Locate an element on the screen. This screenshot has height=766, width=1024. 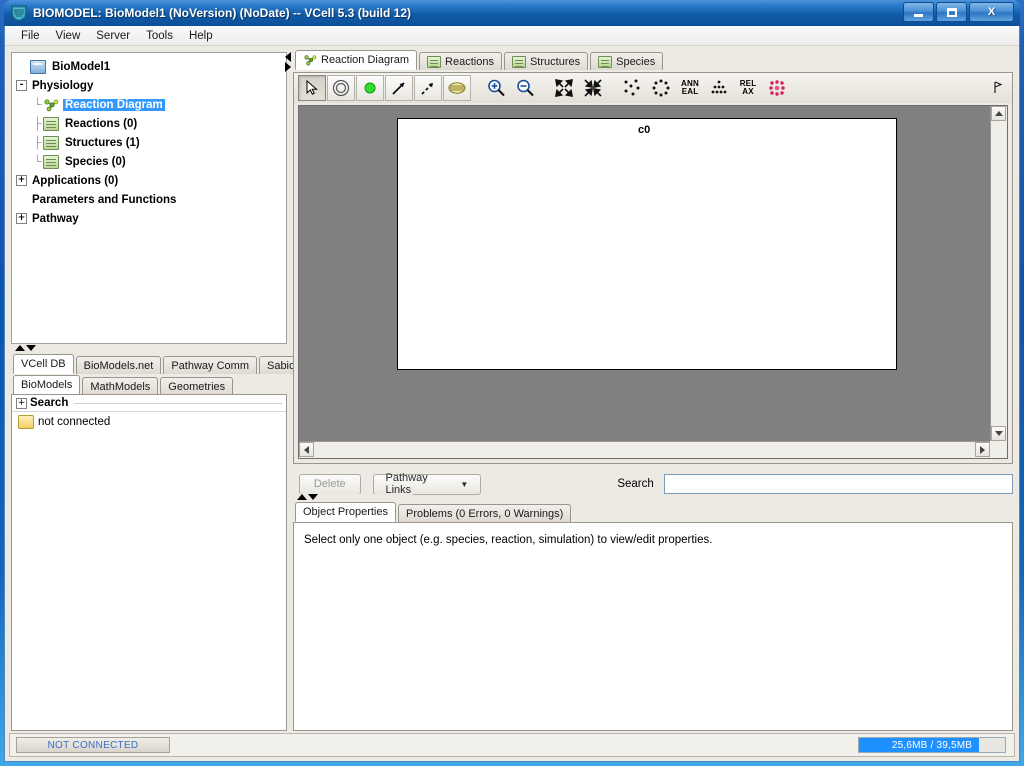
select-tool-button is located at coordinates (312, 88).